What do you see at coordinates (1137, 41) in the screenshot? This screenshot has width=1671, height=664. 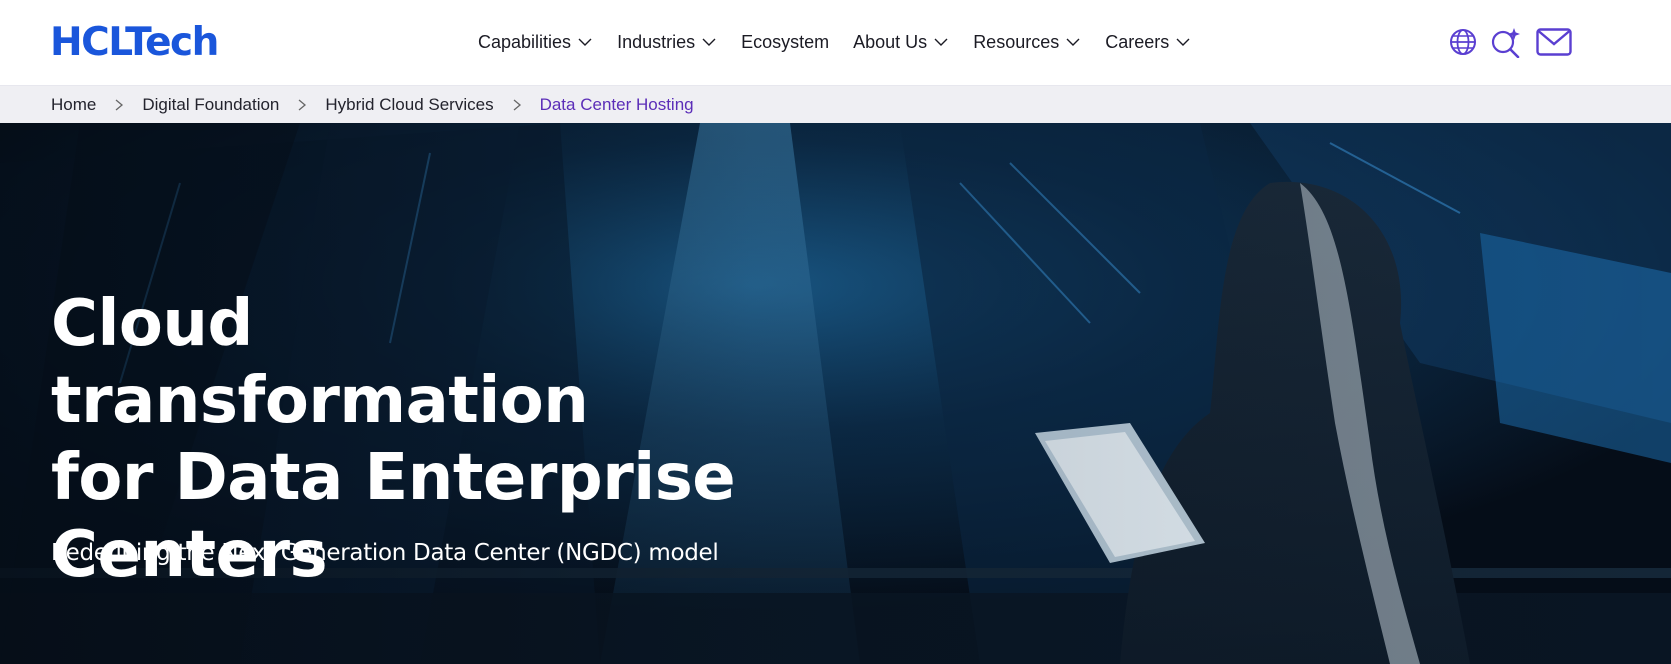 I see `nav-label: Careers` at bounding box center [1137, 41].